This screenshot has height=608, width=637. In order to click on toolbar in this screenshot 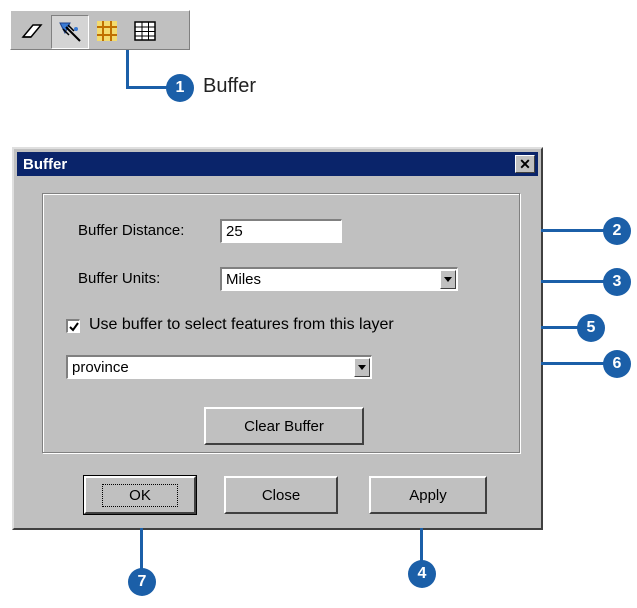, I will do `click(100, 30)`.